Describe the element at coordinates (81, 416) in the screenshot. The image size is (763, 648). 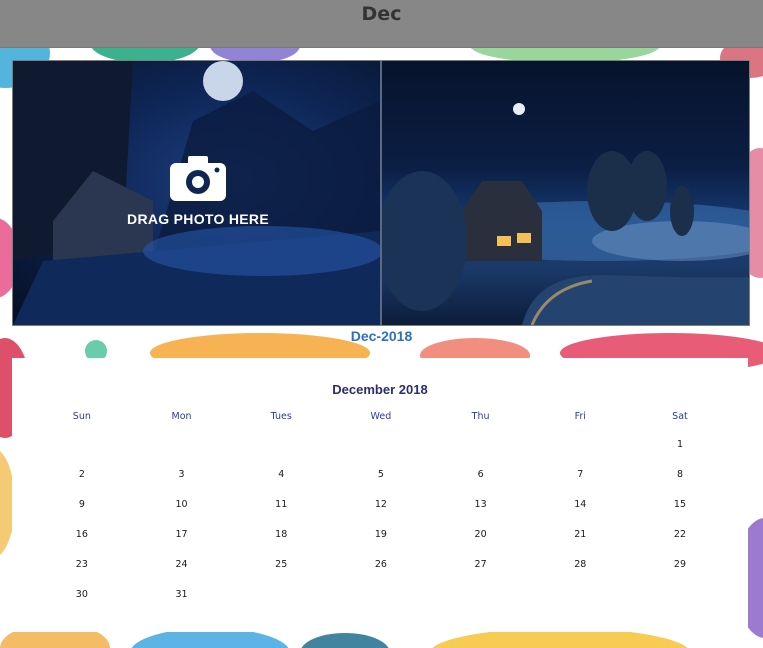
I see `weekday-label: Sun` at that location.